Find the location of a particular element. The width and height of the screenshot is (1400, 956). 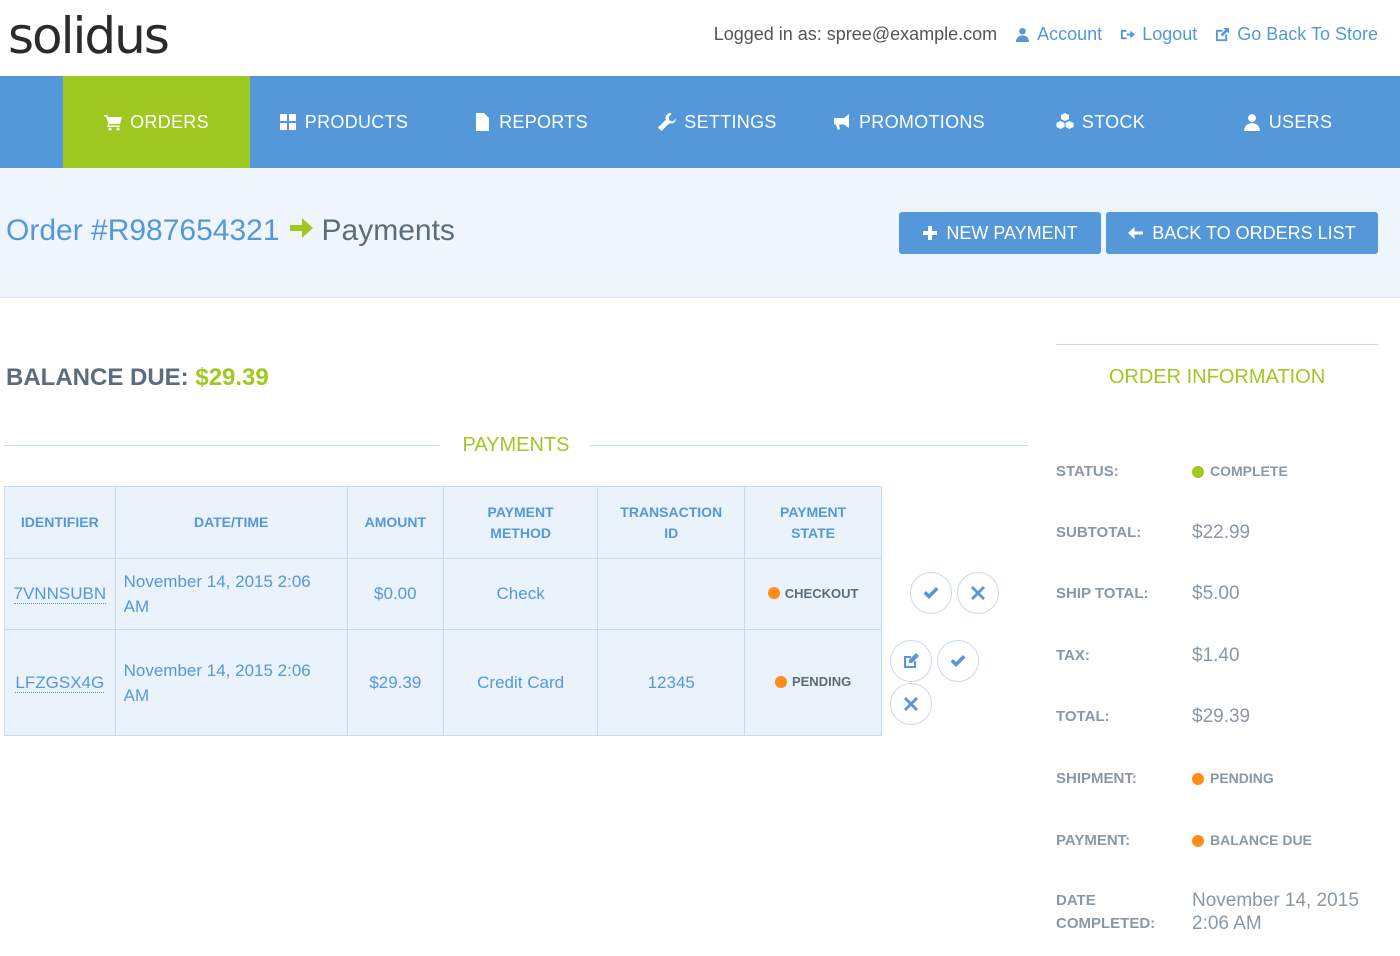

payment-amount: $0.00 is located at coordinates (395, 594).